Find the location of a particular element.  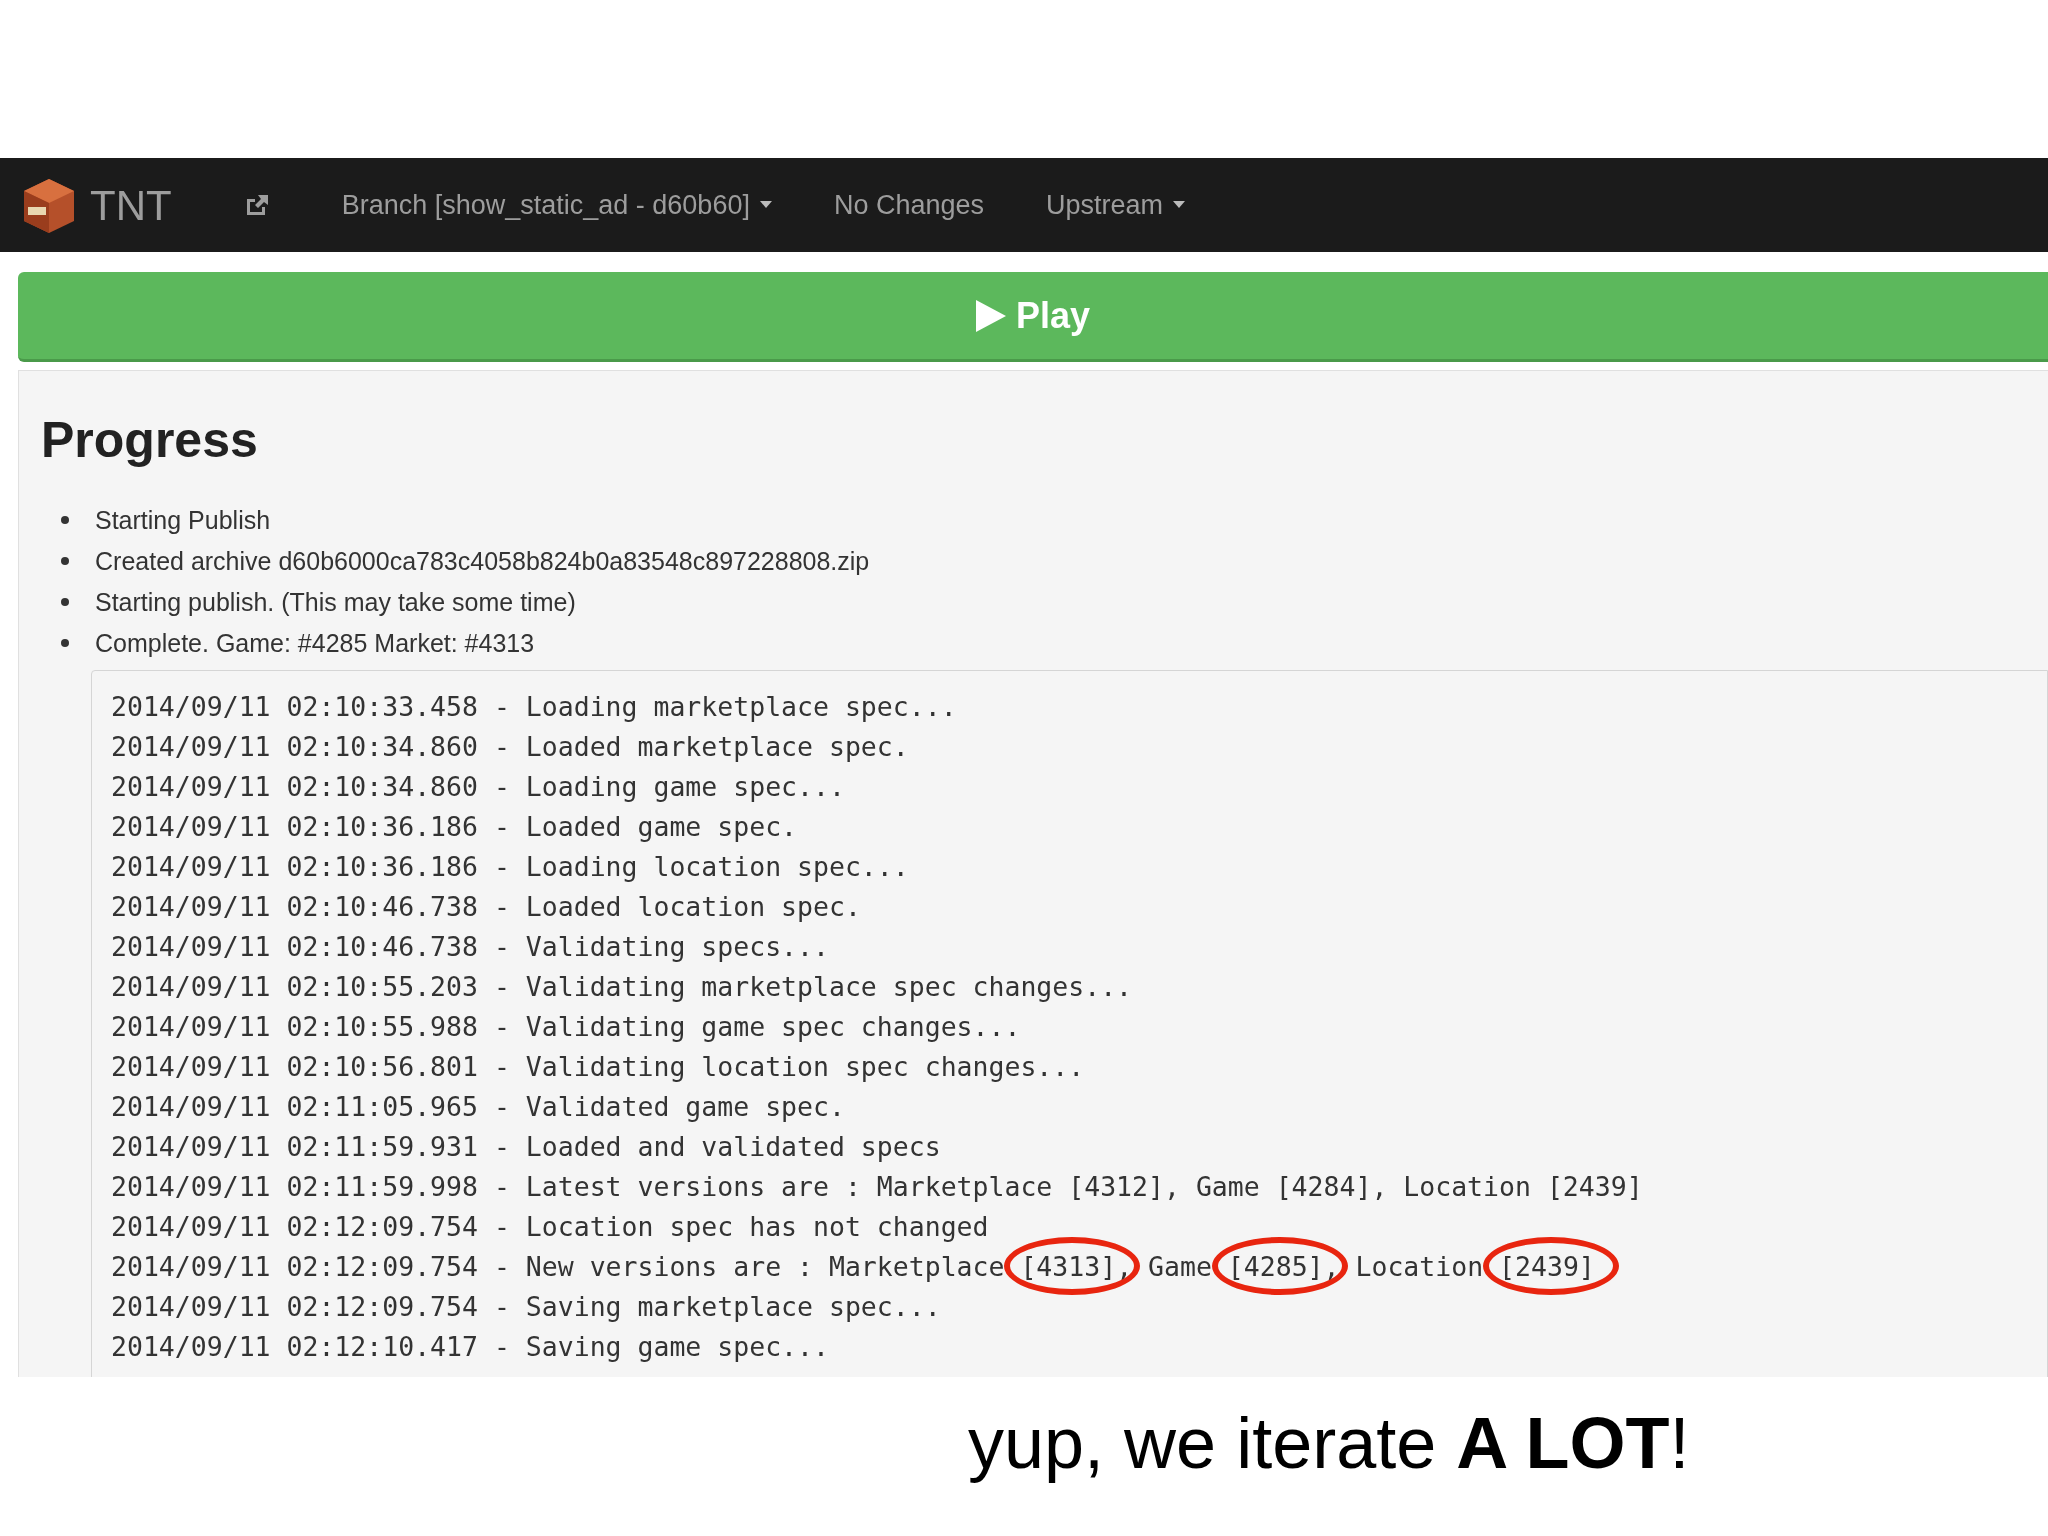

log-line: 2014/09/11 02:11:59.931 - Loaded and validated specs is located at coordinates (526, 1147).